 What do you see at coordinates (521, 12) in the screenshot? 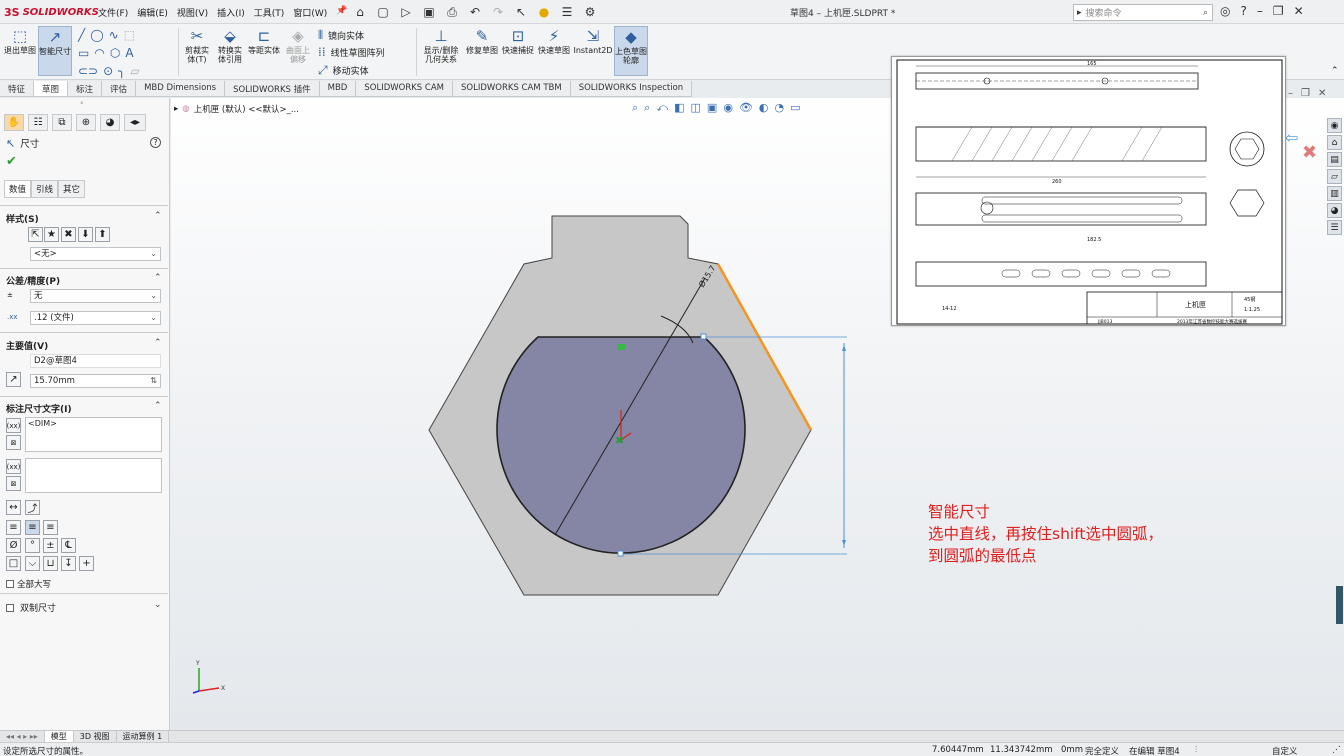
I see `select-icon: ↖` at bounding box center [521, 12].